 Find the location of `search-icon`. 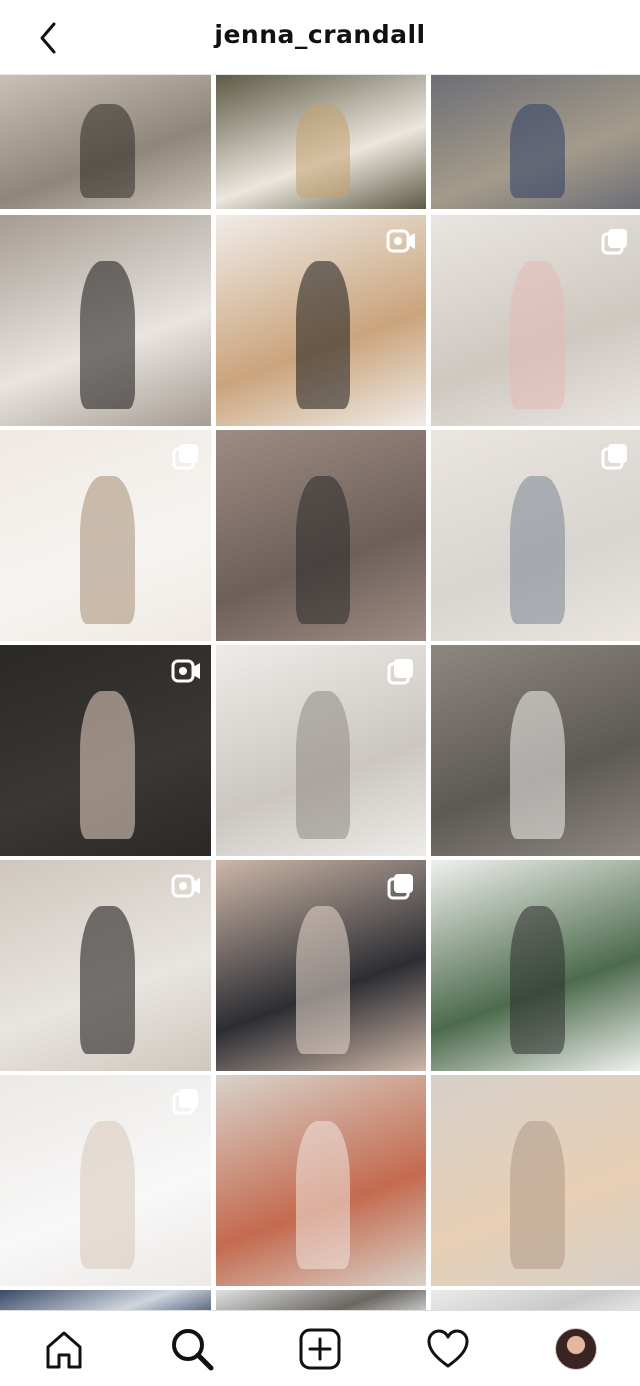

search-icon is located at coordinates (193, 1350).